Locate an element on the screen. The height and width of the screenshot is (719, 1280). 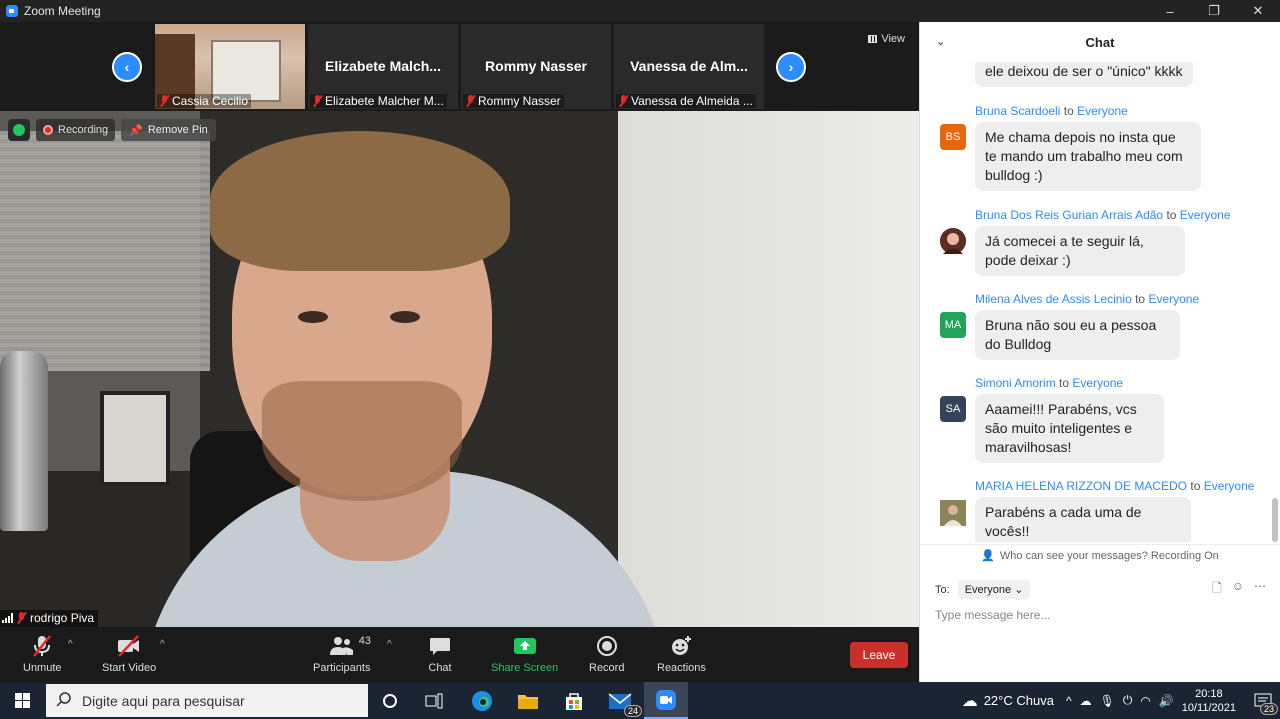
clock-date: 10/11/2021 is located at coordinates (1208, 707).